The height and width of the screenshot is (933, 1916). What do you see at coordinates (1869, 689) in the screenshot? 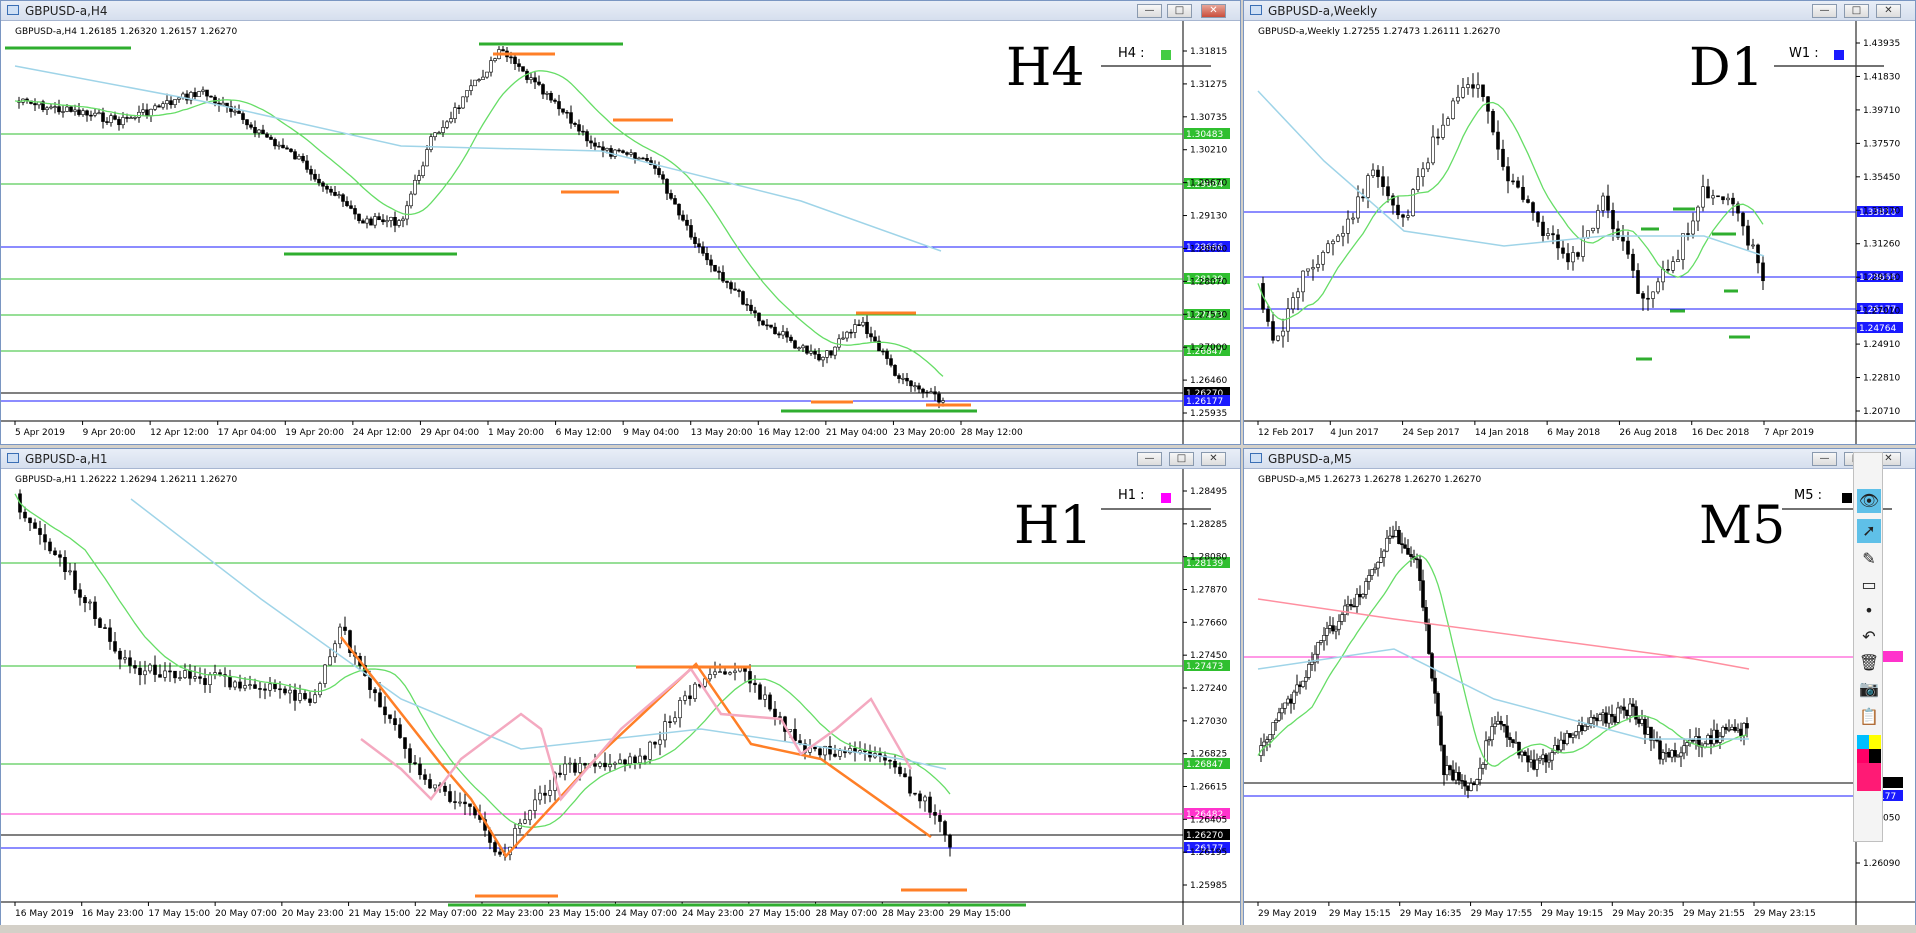
I see `camera-icon: 📷` at bounding box center [1869, 689].